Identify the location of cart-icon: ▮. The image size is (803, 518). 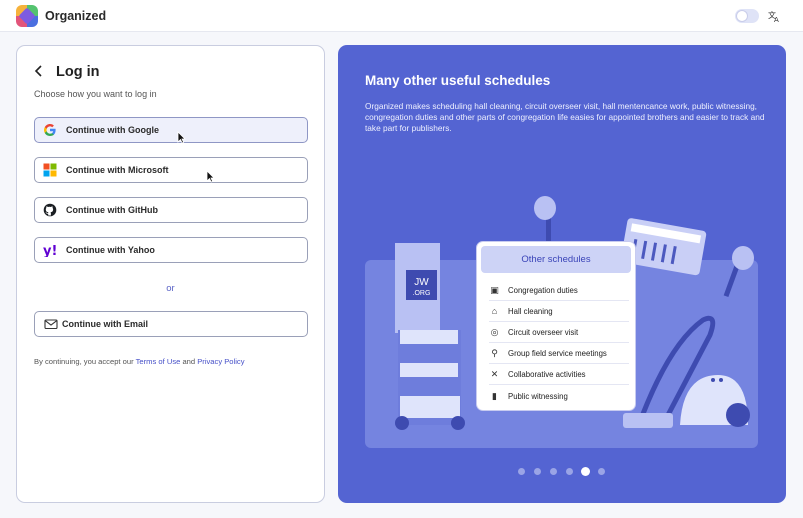
(494, 396).